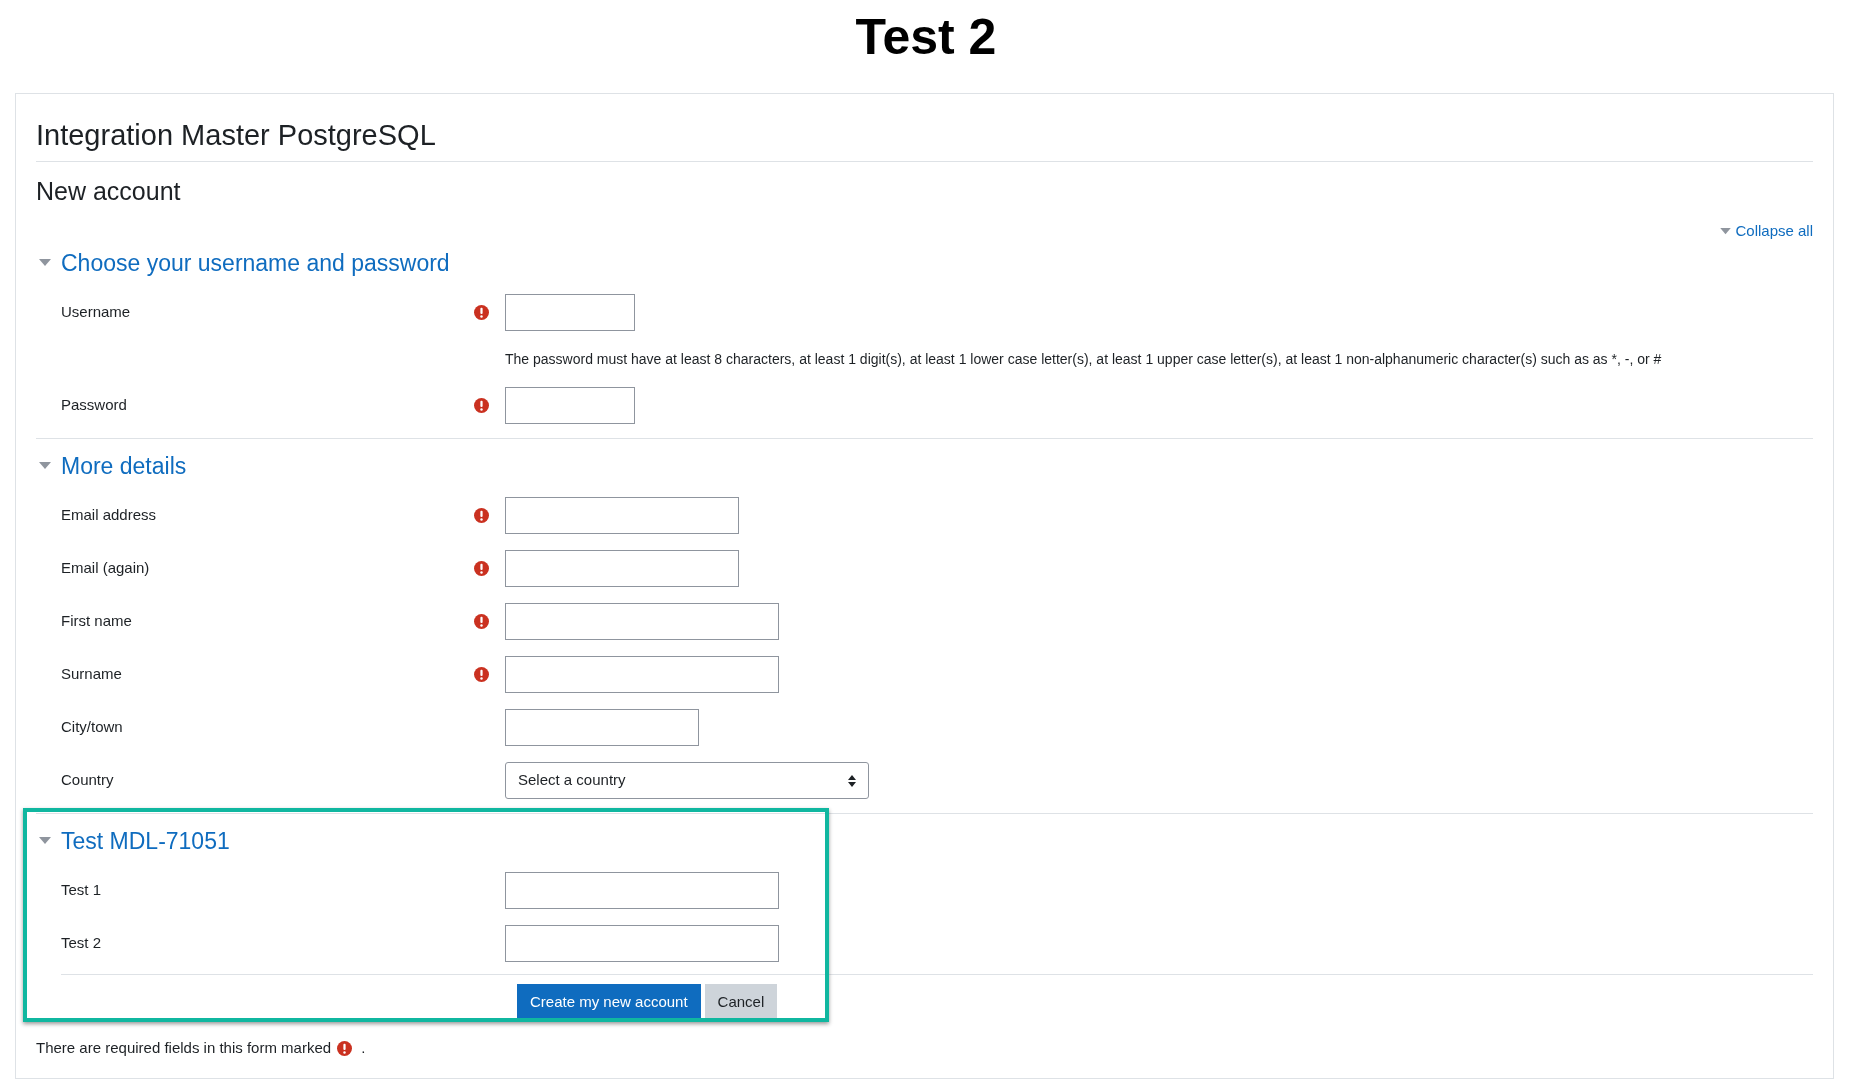 Image resolution: width=1852 pixels, height=1091 pixels. What do you see at coordinates (92, 727) in the screenshot?
I see `field-label: City/town` at bounding box center [92, 727].